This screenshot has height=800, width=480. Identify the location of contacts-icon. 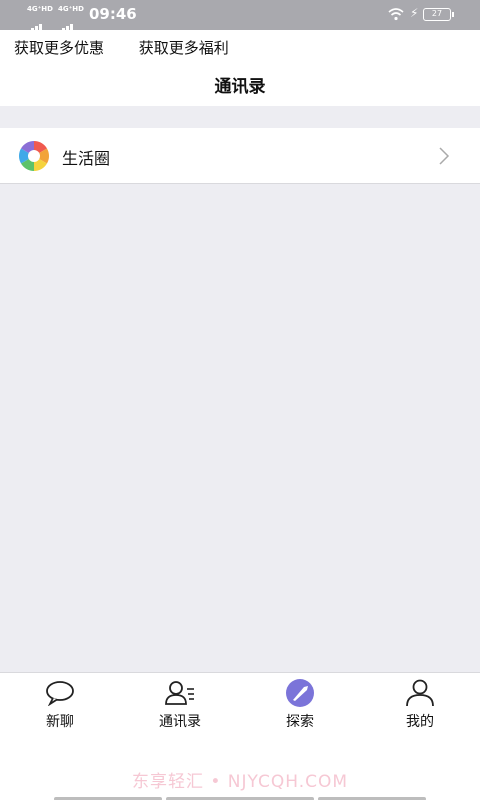
(179, 693).